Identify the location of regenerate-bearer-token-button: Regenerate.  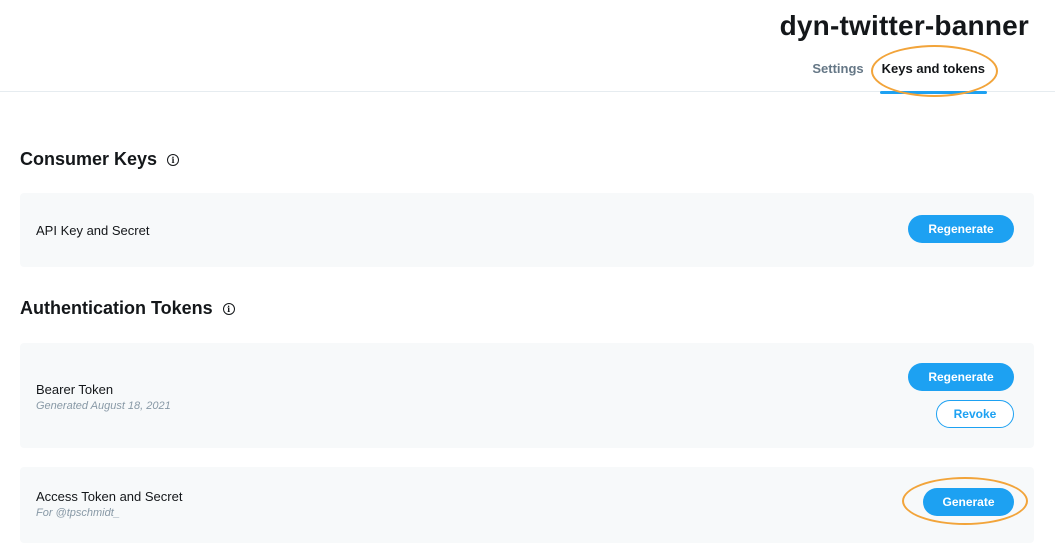
(961, 377).